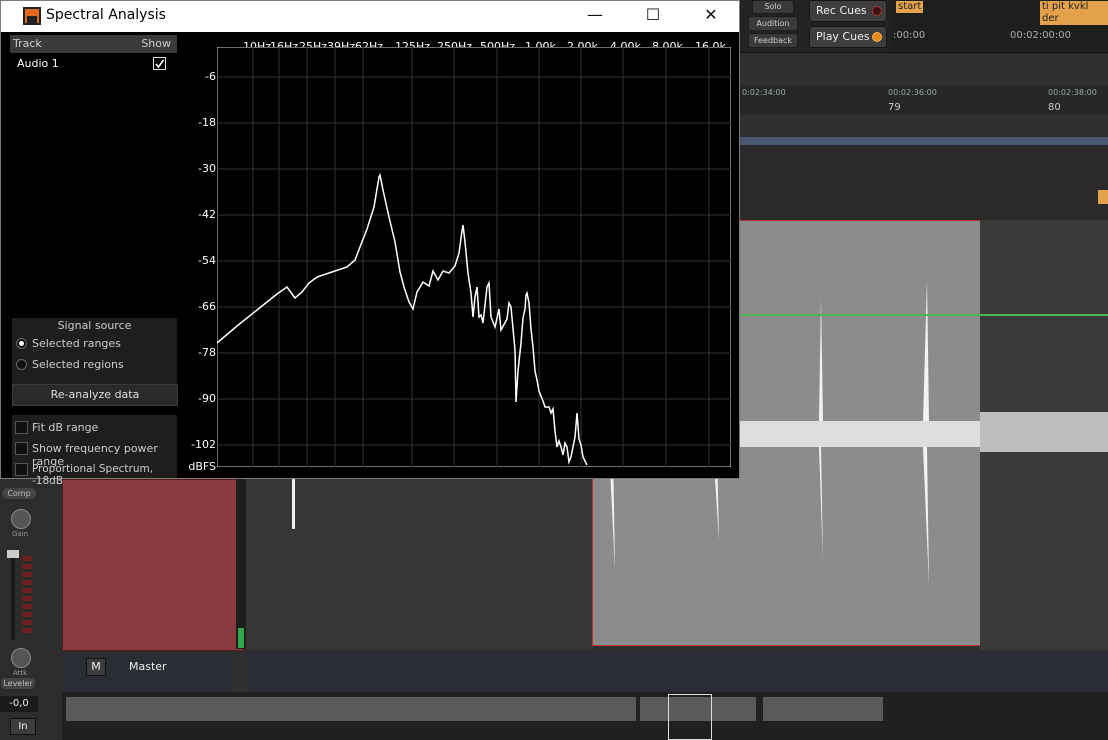 The height and width of the screenshot is (740, 1108). Describe the element at coordinates (19, 493) in the screenshot. I see `comp-button: Comp` at that location.